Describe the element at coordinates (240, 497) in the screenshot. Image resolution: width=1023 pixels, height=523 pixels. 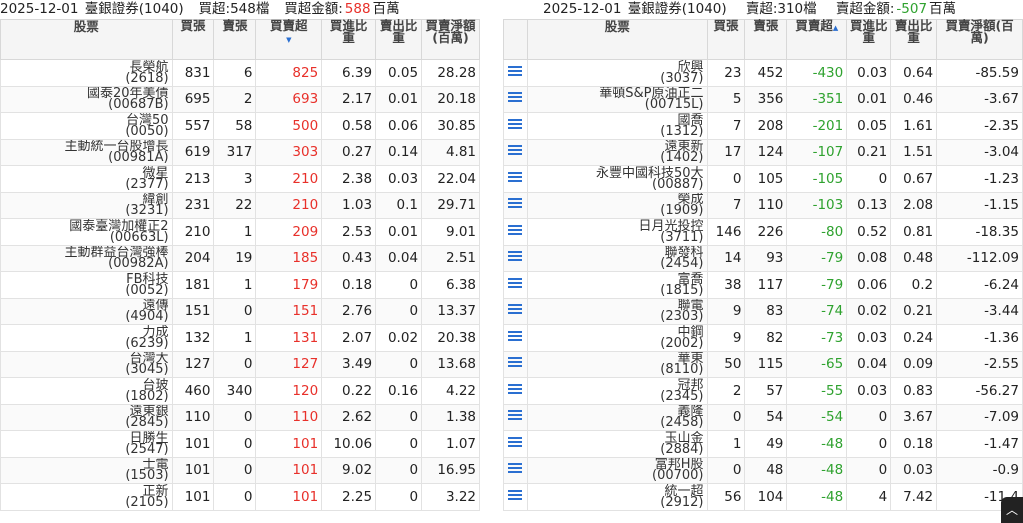
I see `table-row: 正新 (2105) 101 0 101 2.25 0 3.22` at that location.